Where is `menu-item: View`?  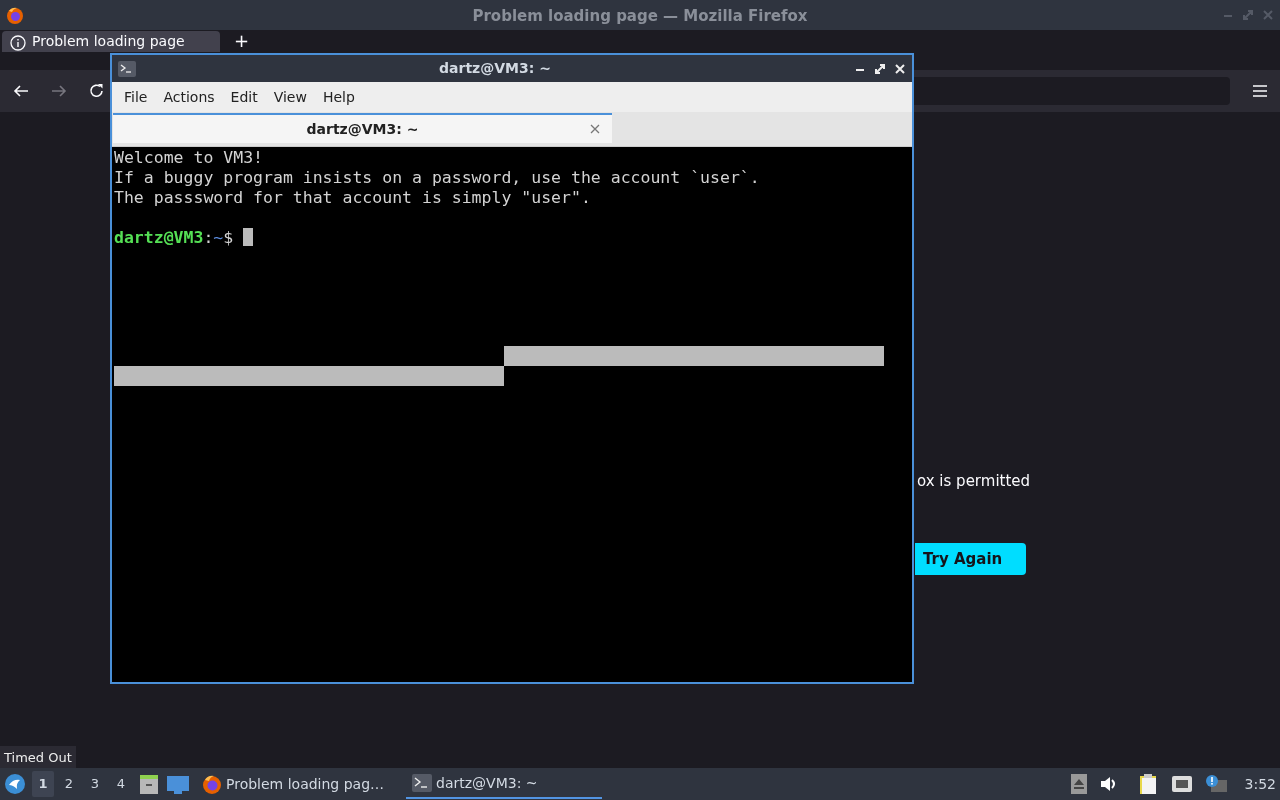 menu-item: View is located at coordinates (290, 97).